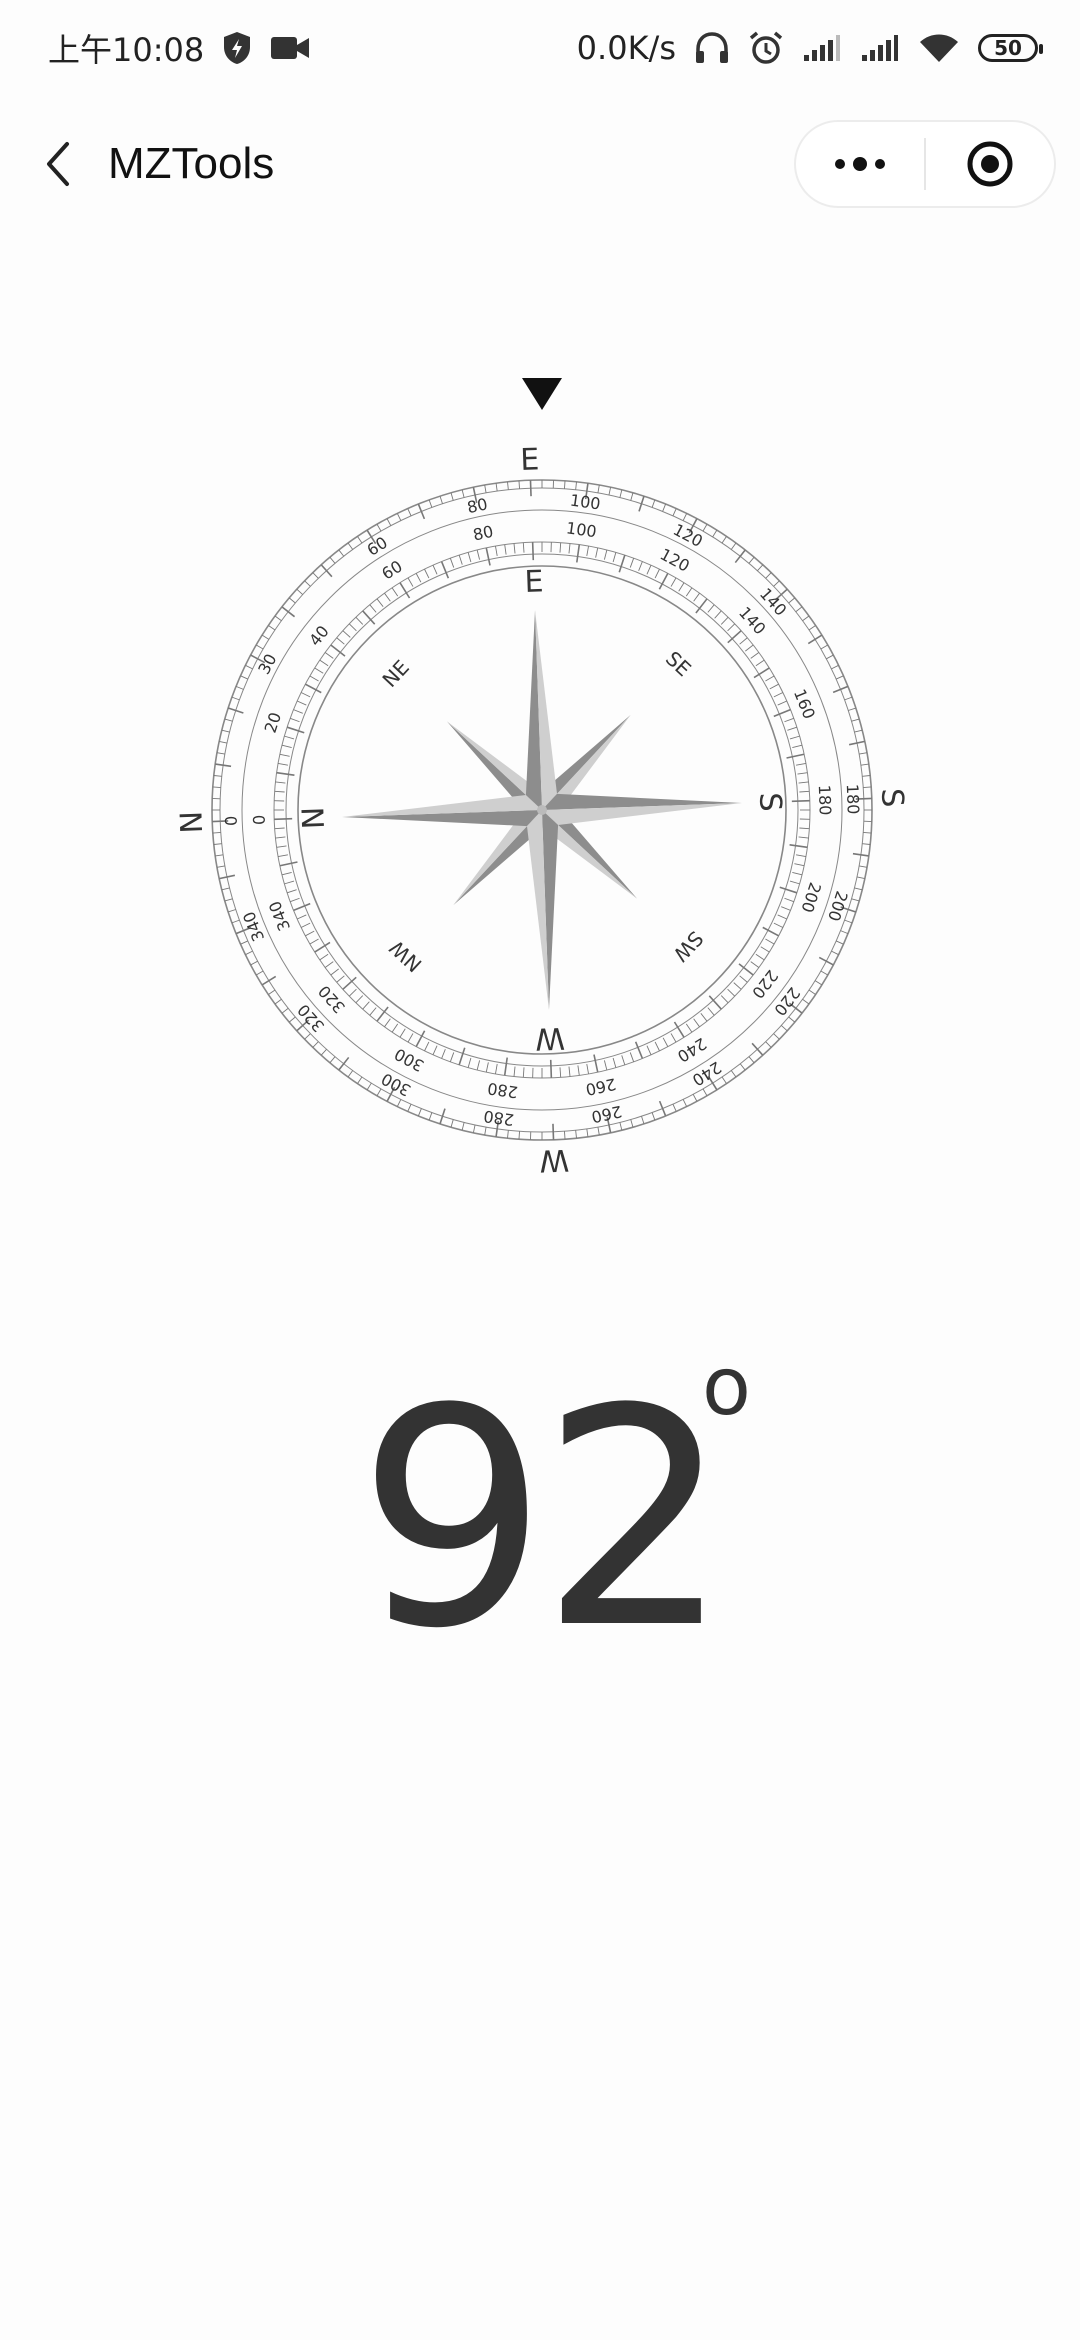  I want to click on intercardinal-label: NW, so click(406, 956).